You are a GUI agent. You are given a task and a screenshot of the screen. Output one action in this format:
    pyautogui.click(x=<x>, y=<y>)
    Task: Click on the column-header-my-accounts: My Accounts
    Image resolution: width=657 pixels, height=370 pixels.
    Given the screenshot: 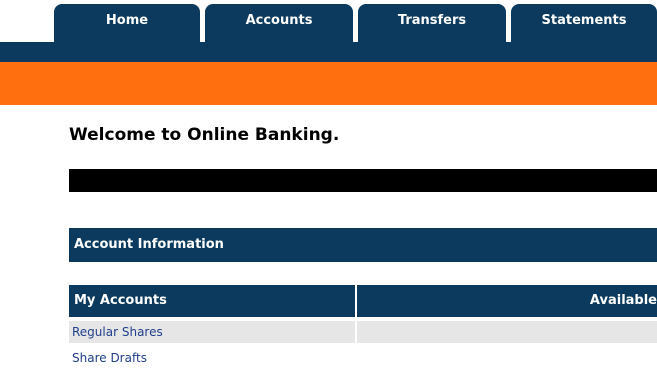 What is the action you would take?
    pyautogui.click(x=212, y=301)
    